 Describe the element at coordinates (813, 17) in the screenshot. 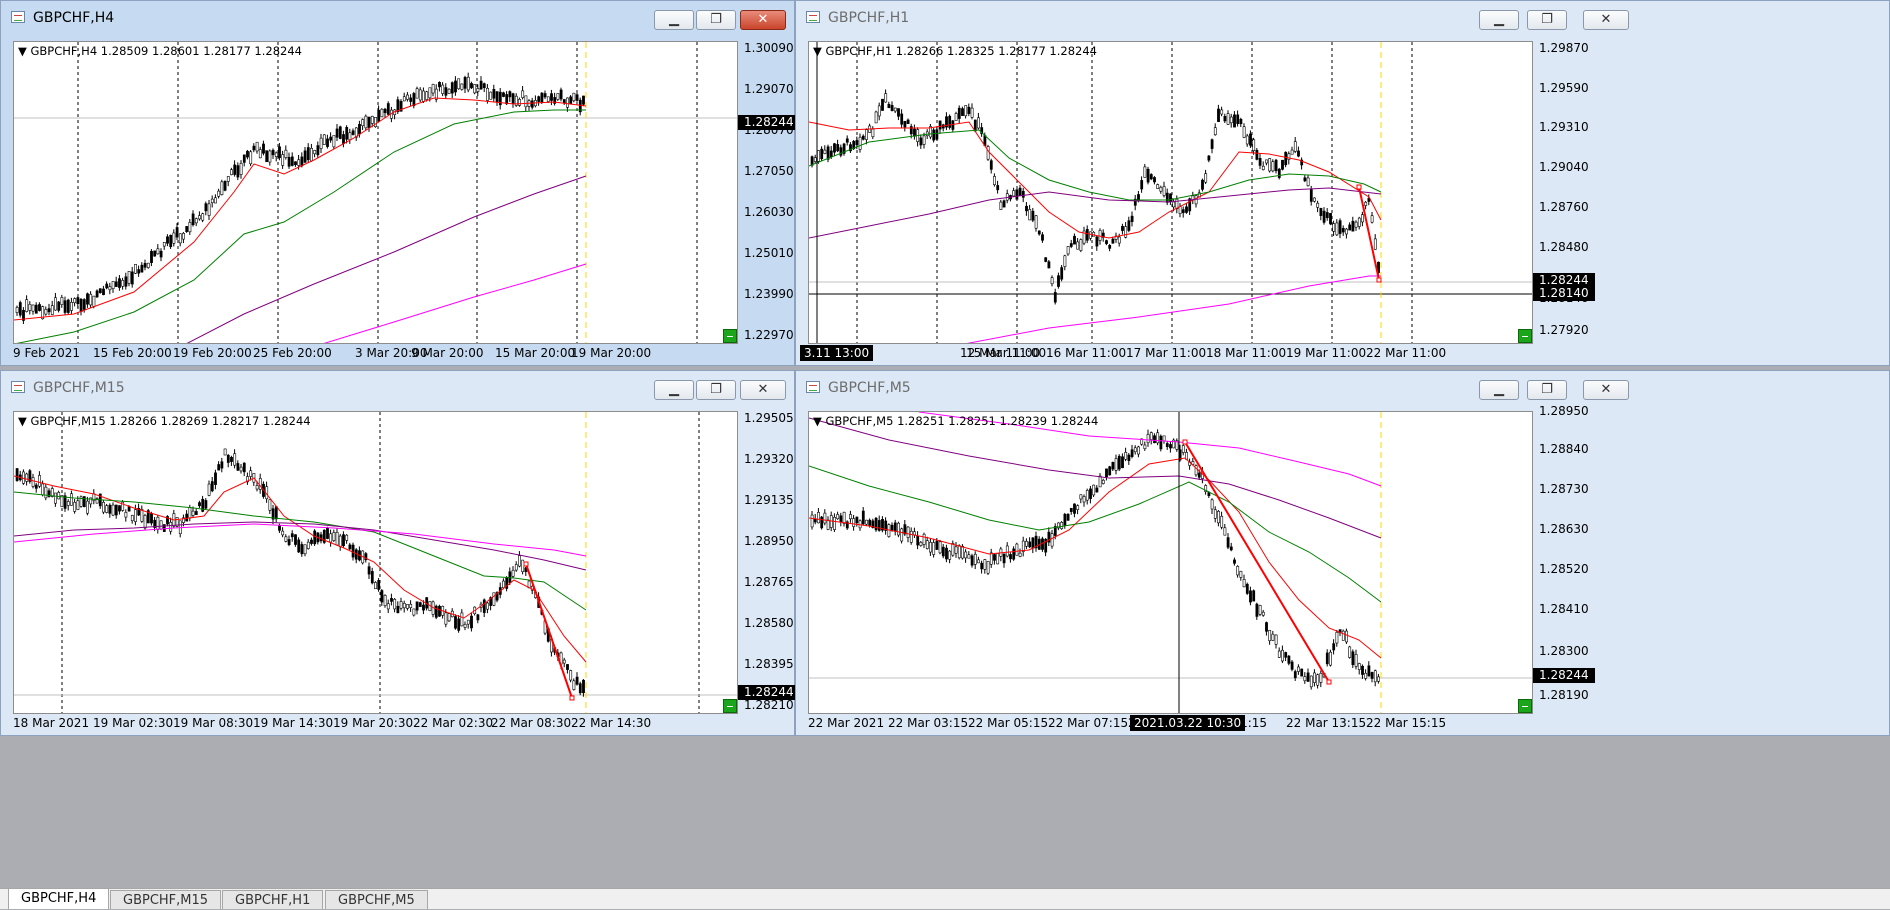

I see `chart-window-icon` at that location.